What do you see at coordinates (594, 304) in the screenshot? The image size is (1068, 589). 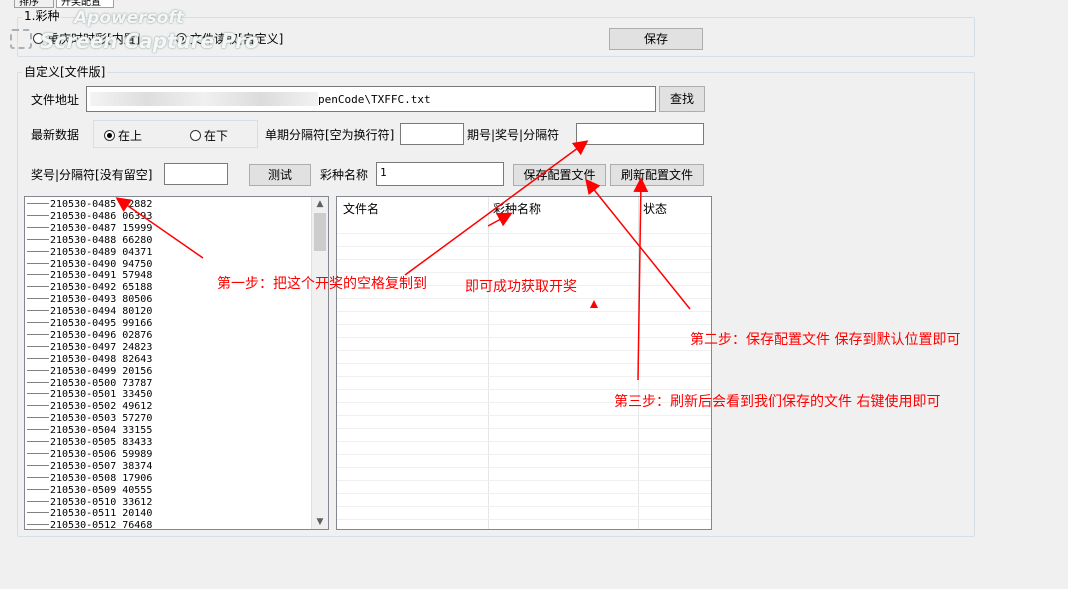 I see `cursor-marker-icon` at bounding box center [594, 304].